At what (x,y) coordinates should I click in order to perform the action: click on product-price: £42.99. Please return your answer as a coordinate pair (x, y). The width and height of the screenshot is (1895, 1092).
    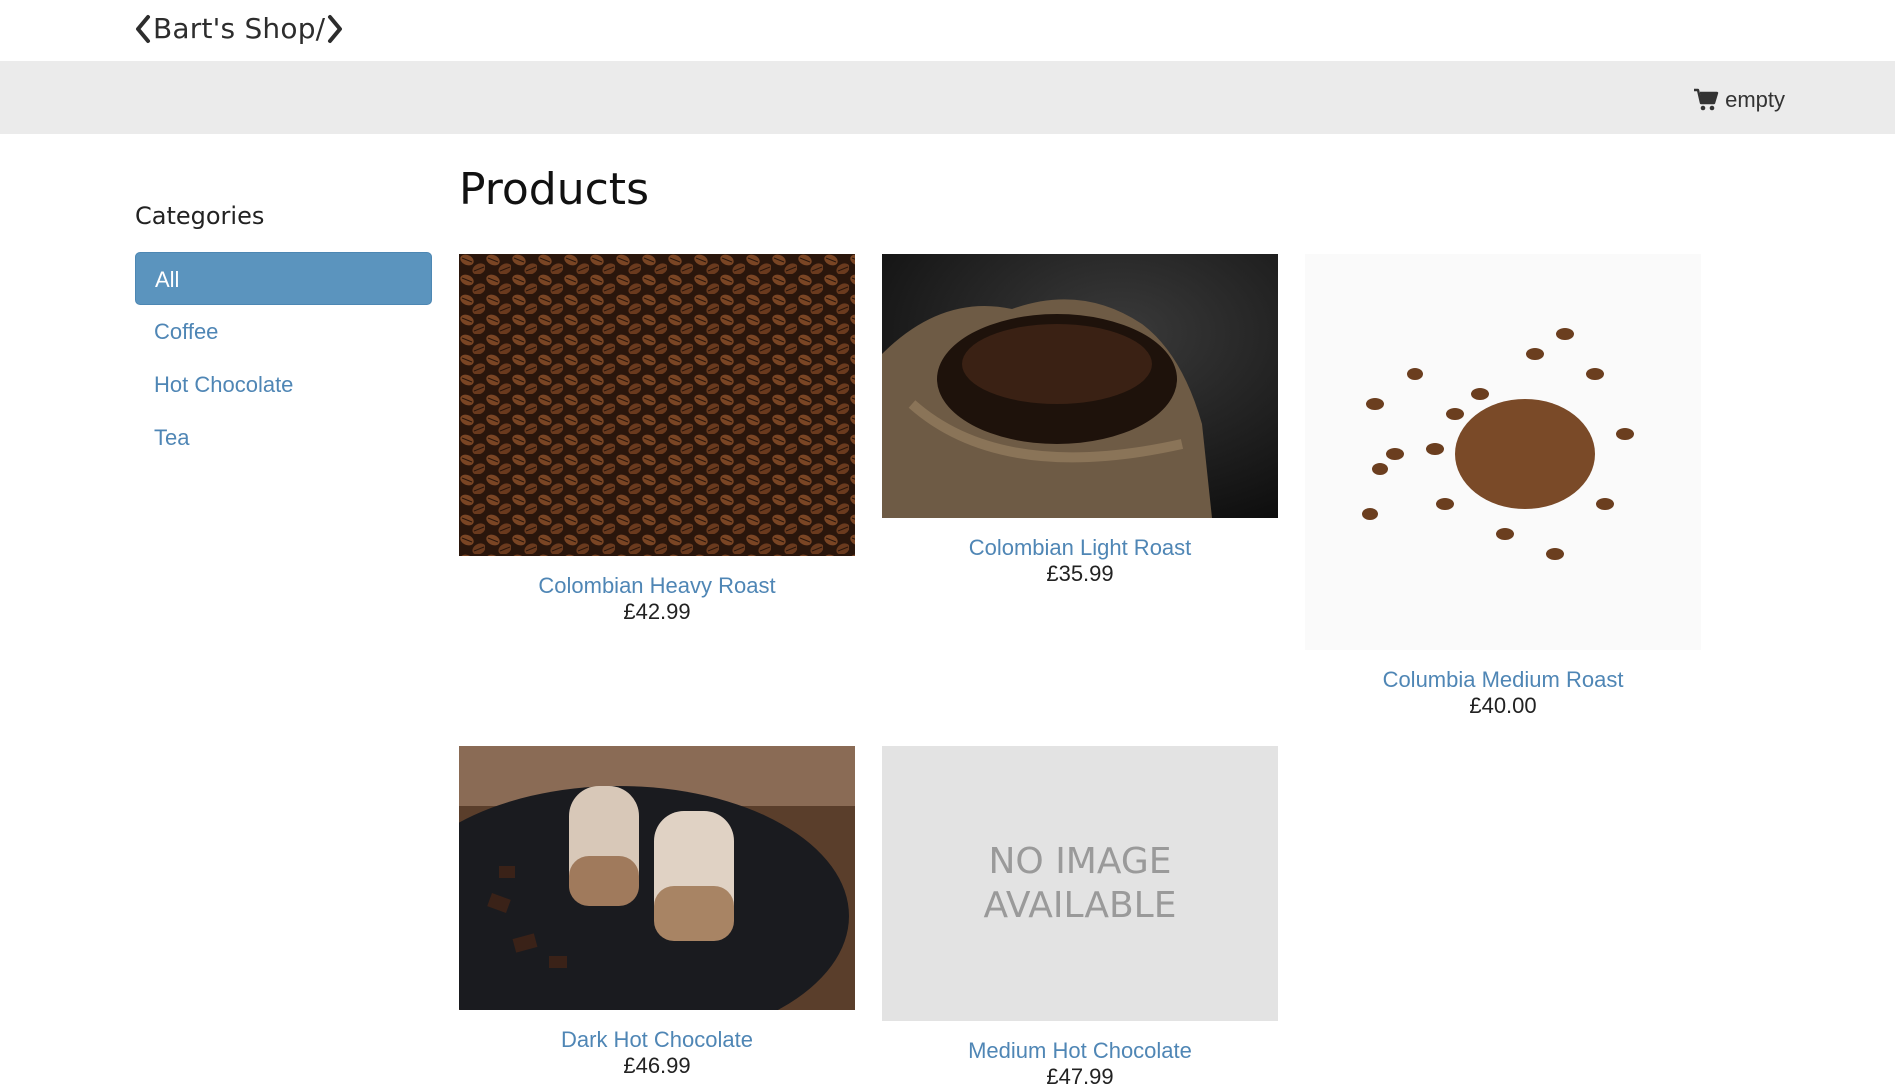
    Looking at the image, I should click on (657, 611).